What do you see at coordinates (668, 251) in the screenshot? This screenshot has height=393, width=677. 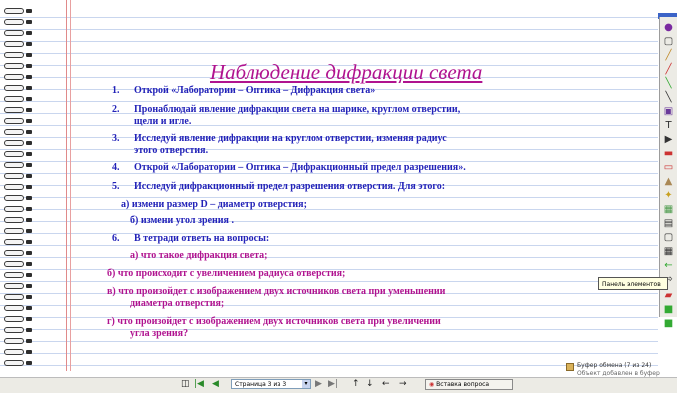 I see `grid-icon: ▦` at bounding box center [668, 251].